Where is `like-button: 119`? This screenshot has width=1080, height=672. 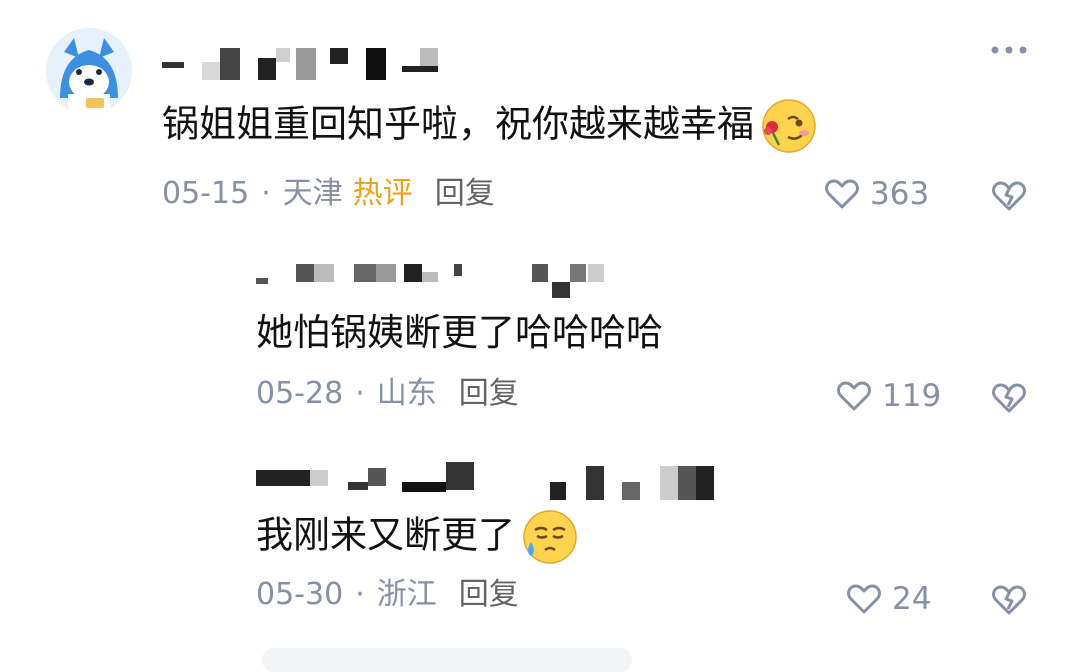 like-button: 119 is located at coordinates (887, 396).